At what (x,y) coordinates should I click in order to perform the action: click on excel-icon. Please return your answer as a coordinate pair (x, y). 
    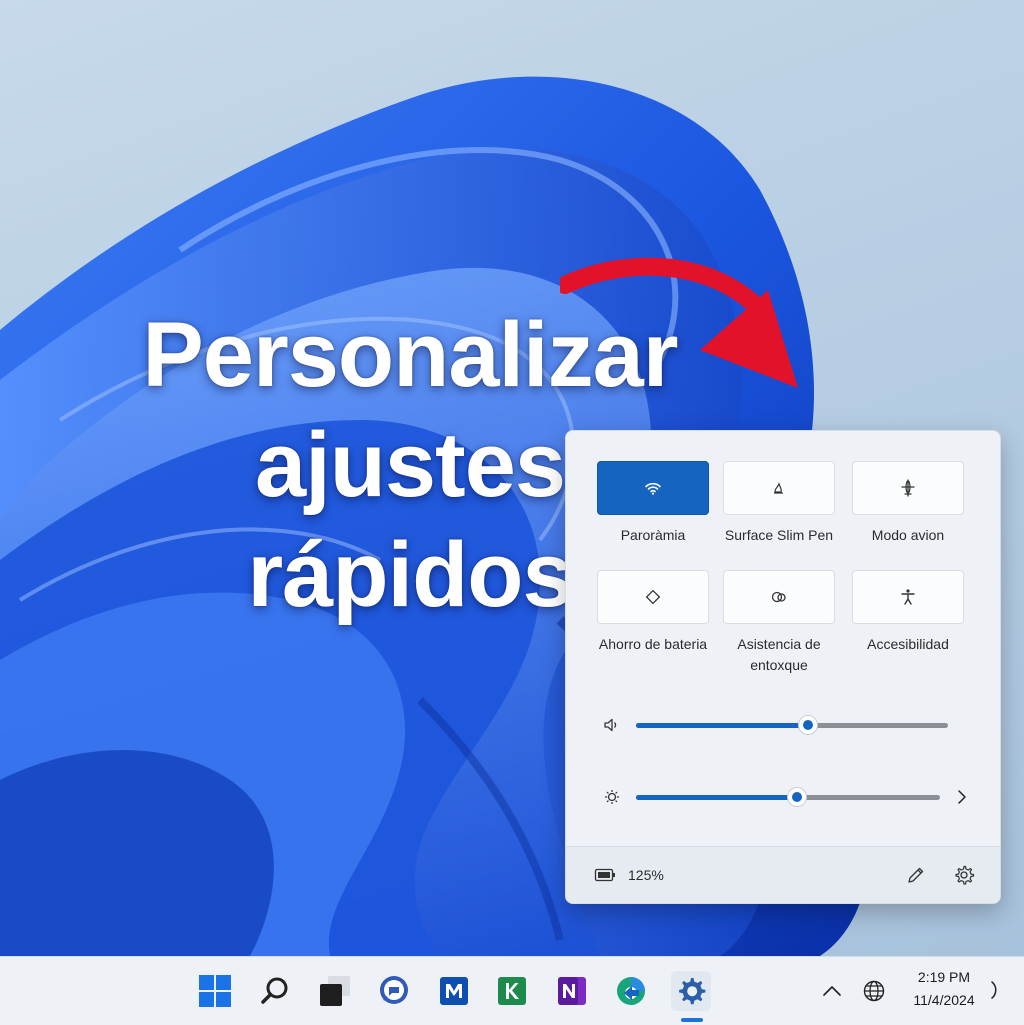
    Looking at the image, I should click on (512, 991).